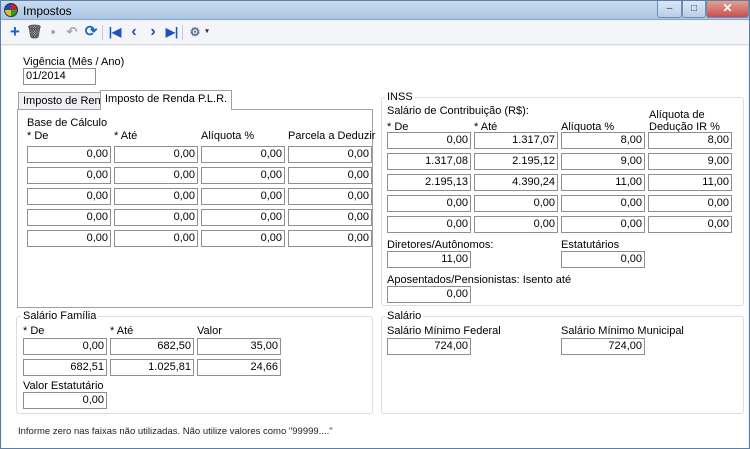 The width and height of the screenshot is (750, 449). What do you see at coordinates (404, 316) in the screenshot?
I see `salario-title: Salário` at bounding box center [404, 316].